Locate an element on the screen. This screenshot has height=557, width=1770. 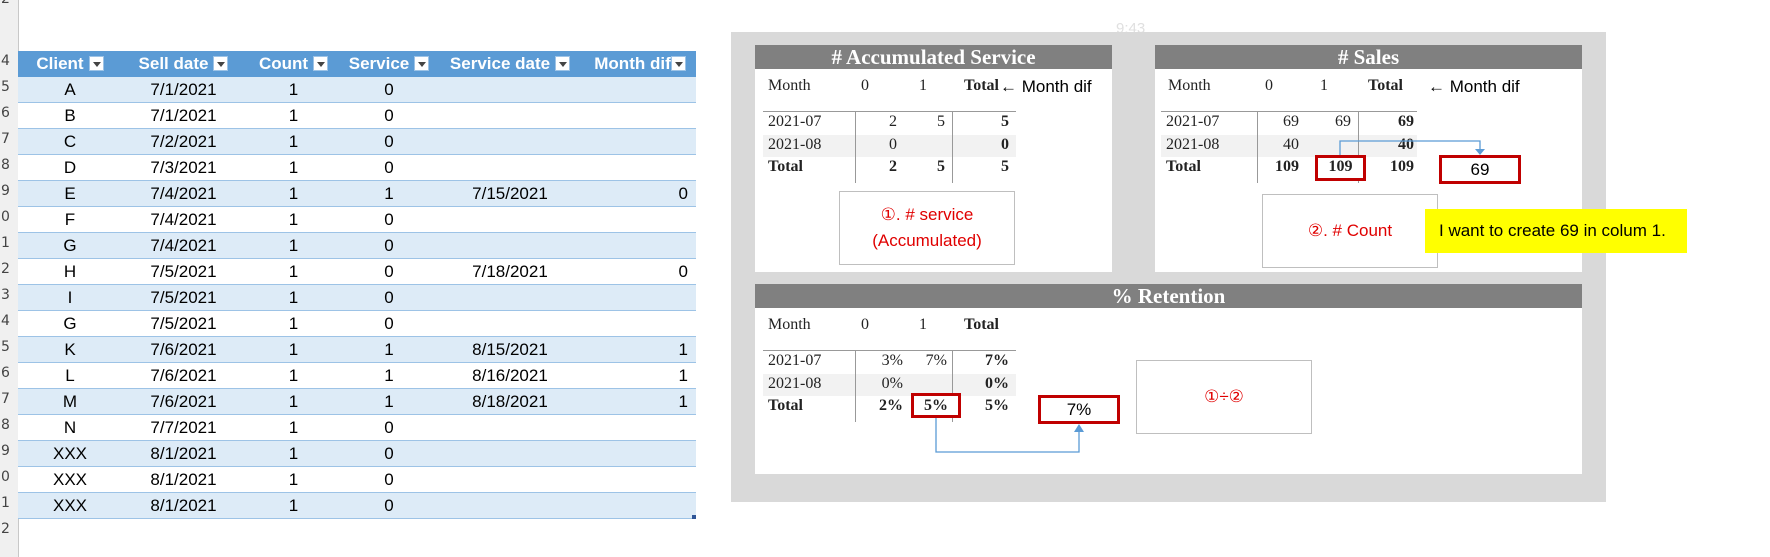
cell-sell-date: 7/3/2021 is located at coordinates (183, 168).